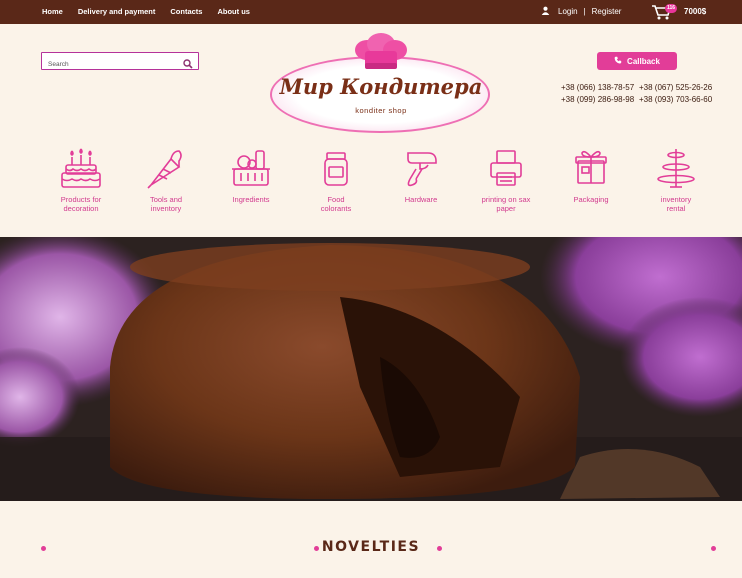 This screenshot has height=578, width=742. Describe the element at coordinates (81, 208) in the screenshot. I see `category-label-line2: decoration` at that location.